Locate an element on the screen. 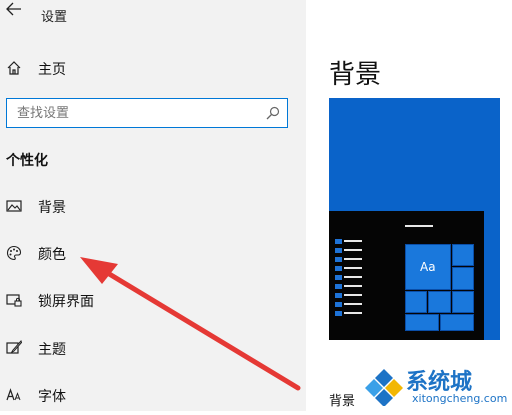 This screenshot has height=415, width=512. sidebar-item-label: 颜色 is located at coordinates (52, 255).